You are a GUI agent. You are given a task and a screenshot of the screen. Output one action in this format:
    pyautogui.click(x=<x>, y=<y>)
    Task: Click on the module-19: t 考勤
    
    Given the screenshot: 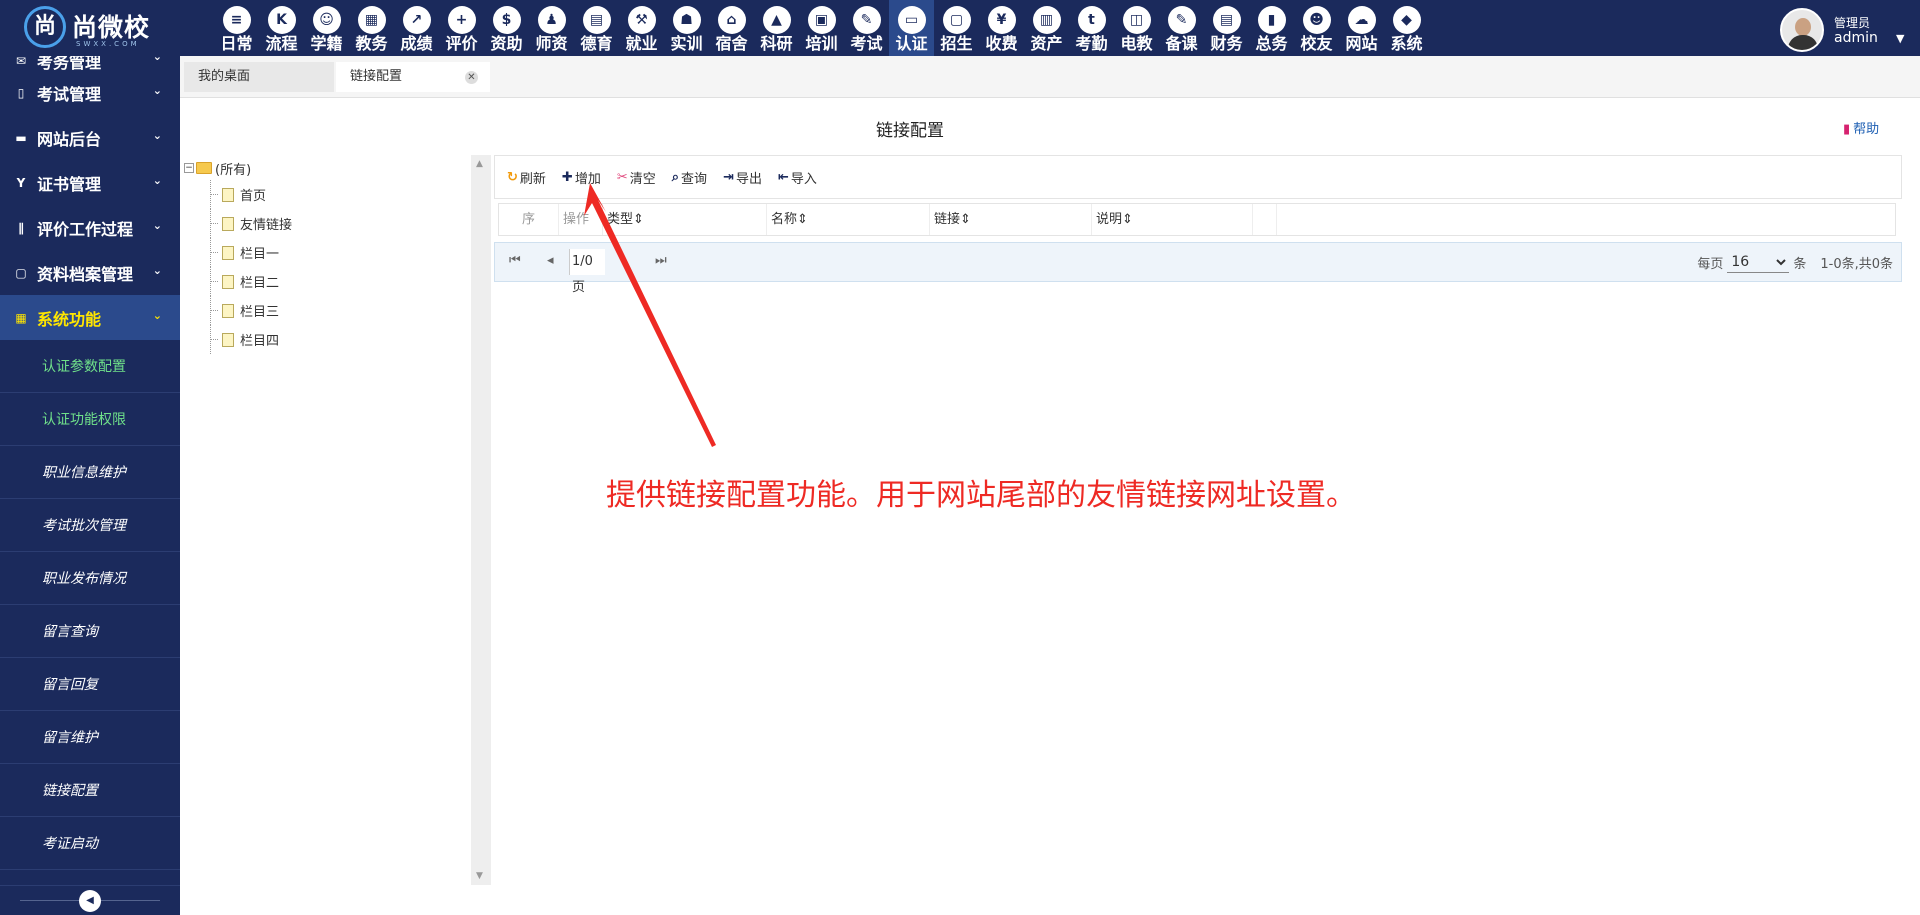 What is the action you would take?
    pyautogui.click(x=1091, y=28)
    